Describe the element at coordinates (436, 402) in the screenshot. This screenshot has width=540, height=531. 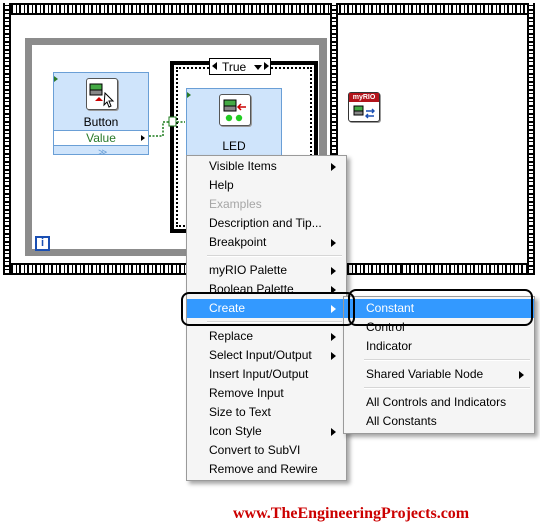
I see `menu-item-label: All Controls and Indicators` at that location.